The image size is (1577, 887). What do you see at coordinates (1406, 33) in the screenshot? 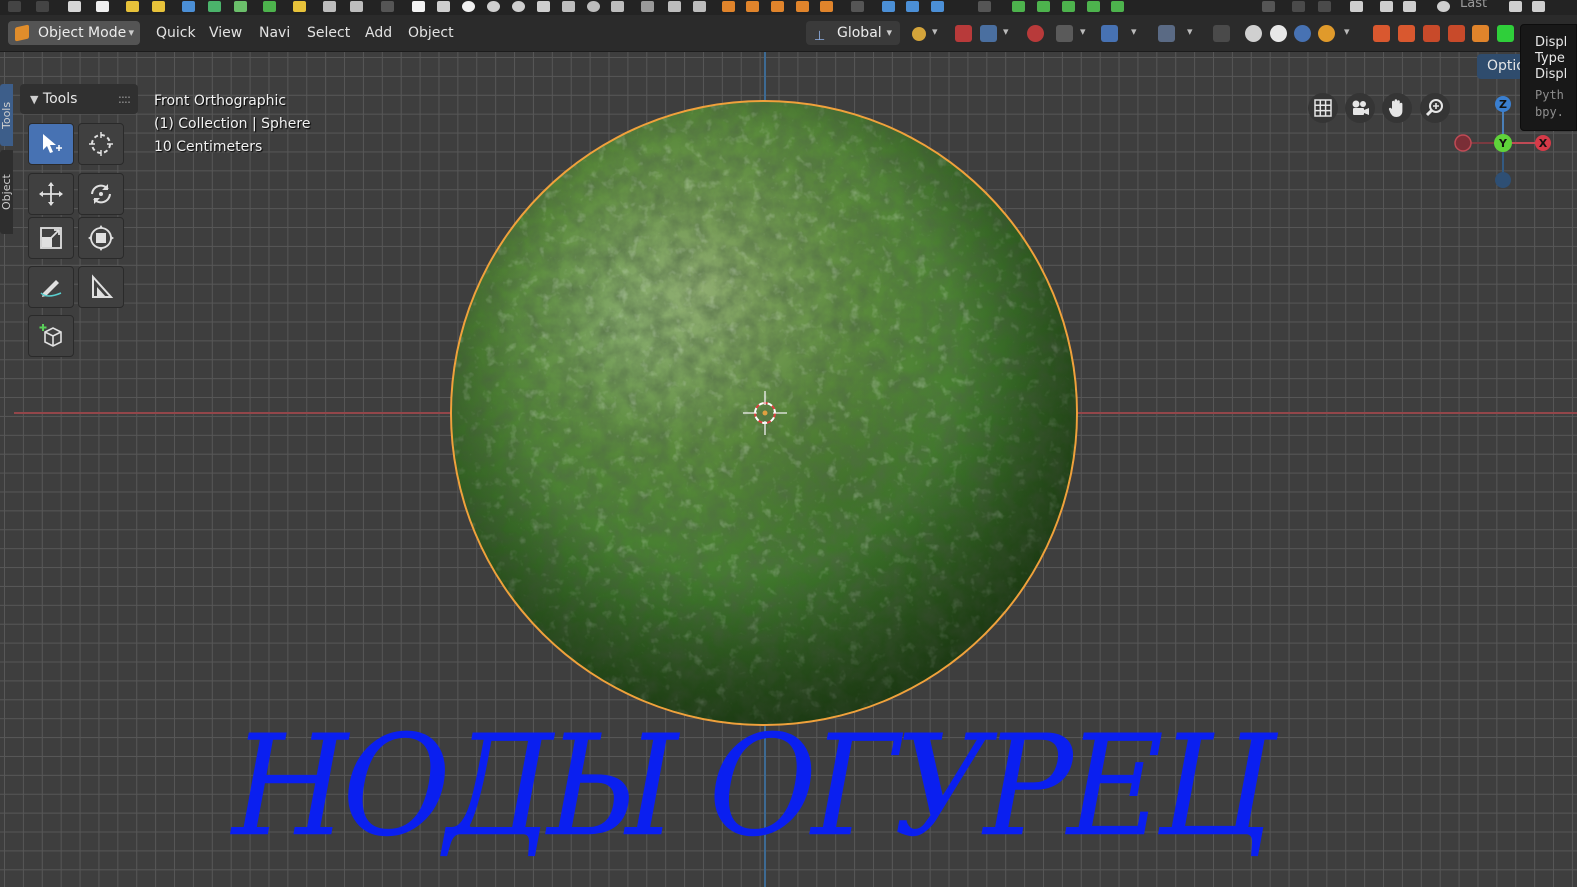
I see `home-alt-icon` at bounding box center [1406, 33].